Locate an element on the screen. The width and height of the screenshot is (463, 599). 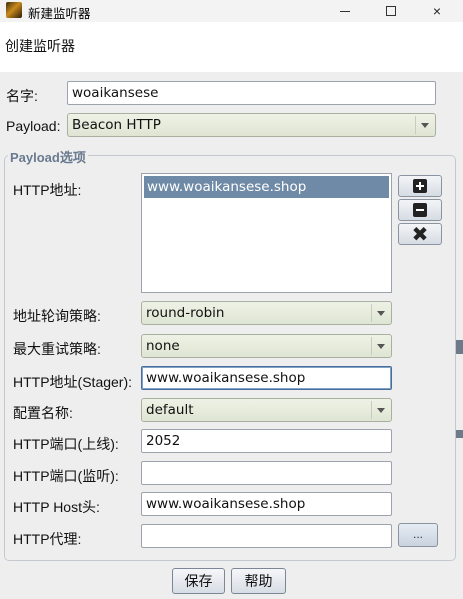
clear-hosts-button: ✖ is located at coordinates (420, 234).